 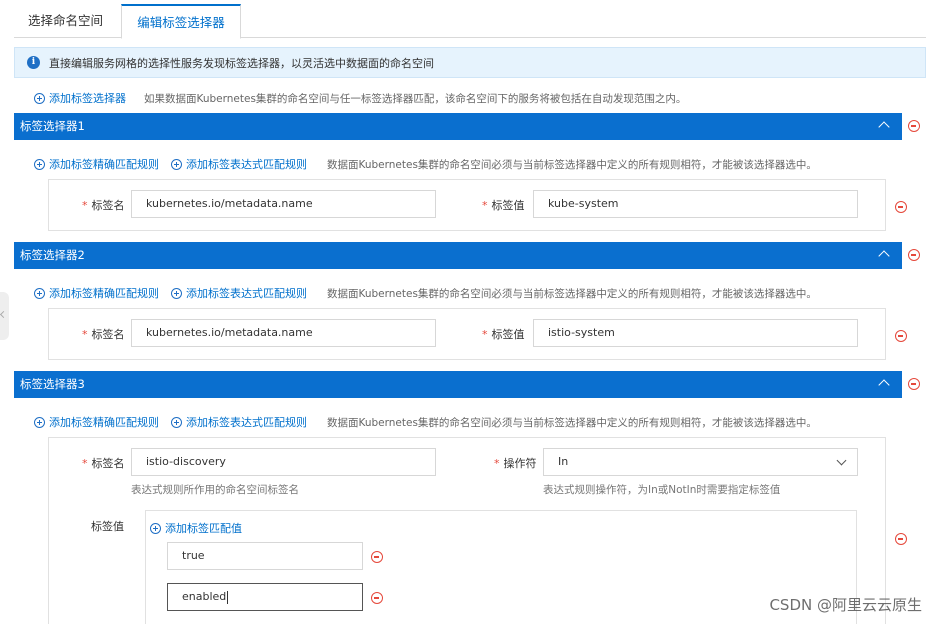 I want to click on info-banner: i 直接编辑服务网格的选择性服务发现标签选择器，以灵活选中数据面的命名空间, so click(x=470, y=62).